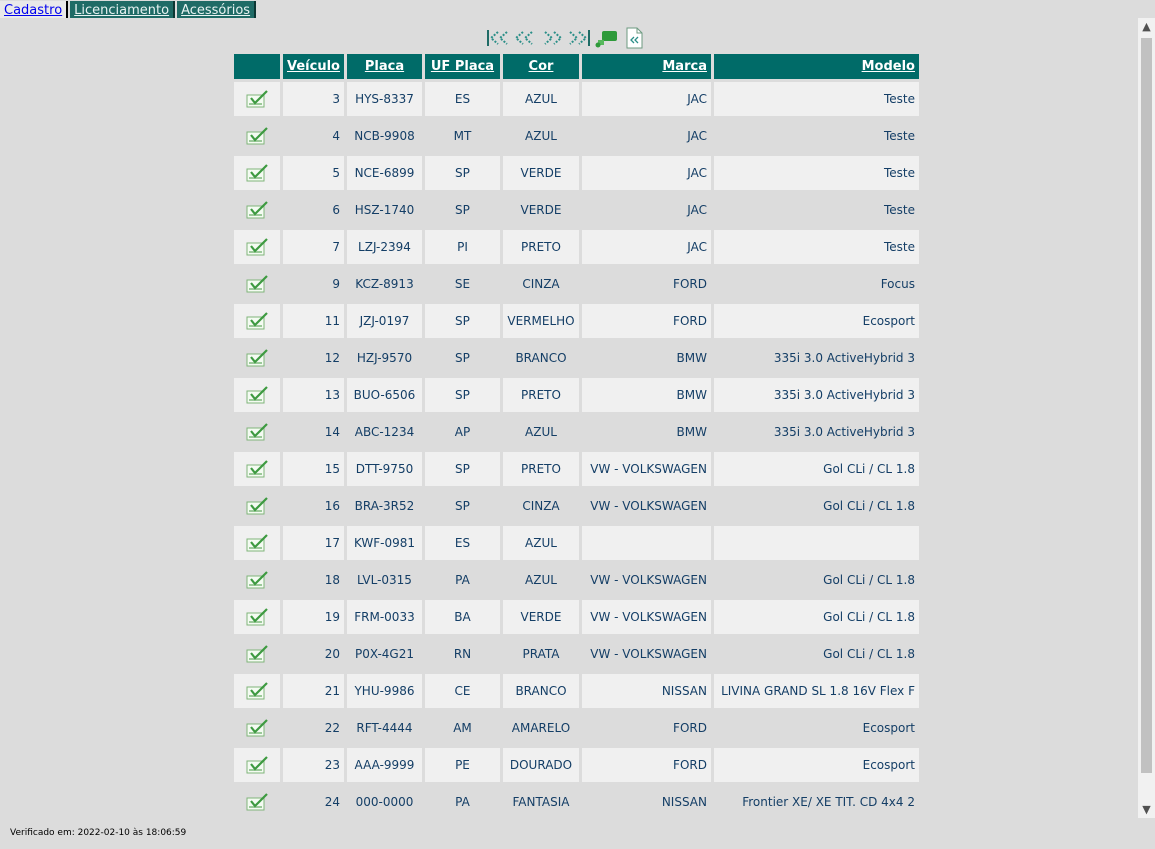 Image resolution: width=1155 pixels, height=849 pixels. I want to click on cell-marca: BMW, so click(646, 432).